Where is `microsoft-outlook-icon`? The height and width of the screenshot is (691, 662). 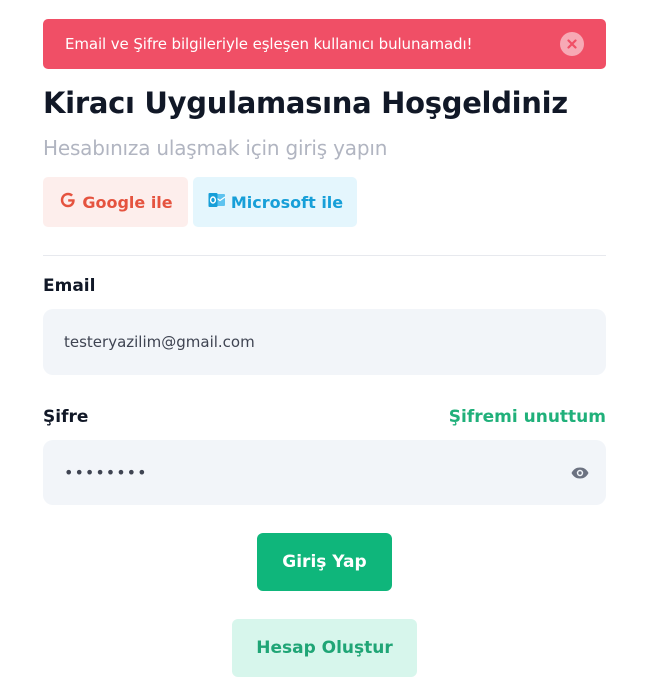 microsoft-outlook-icon is located at coordinates (217, 202).